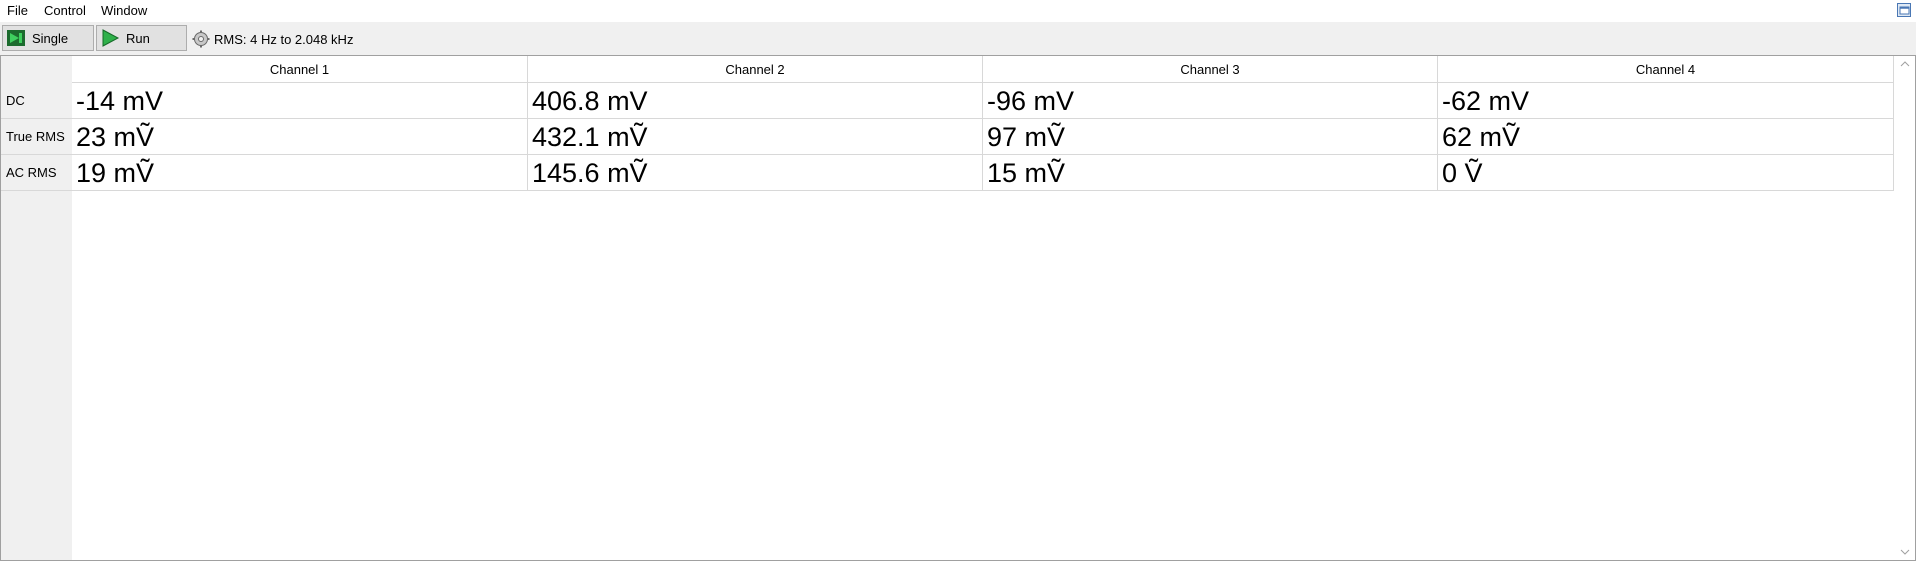 The image size is (1916, 561). I want to click on cell-dc-channel-4: -62 mV, so click(1666, 101).